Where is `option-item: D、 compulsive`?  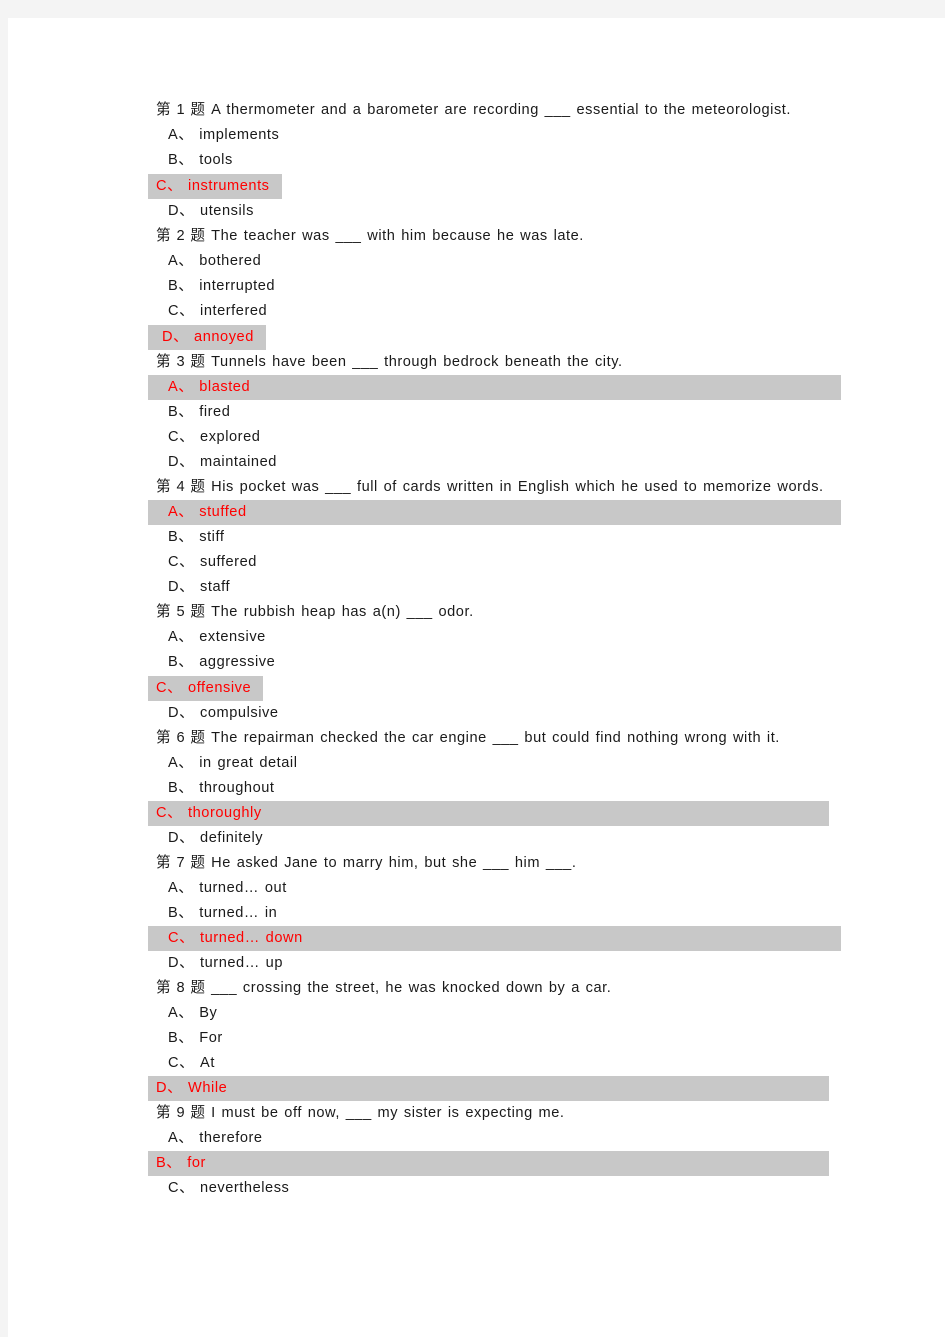 option-item: D、 compulsive is located at coordinates (488, 713).